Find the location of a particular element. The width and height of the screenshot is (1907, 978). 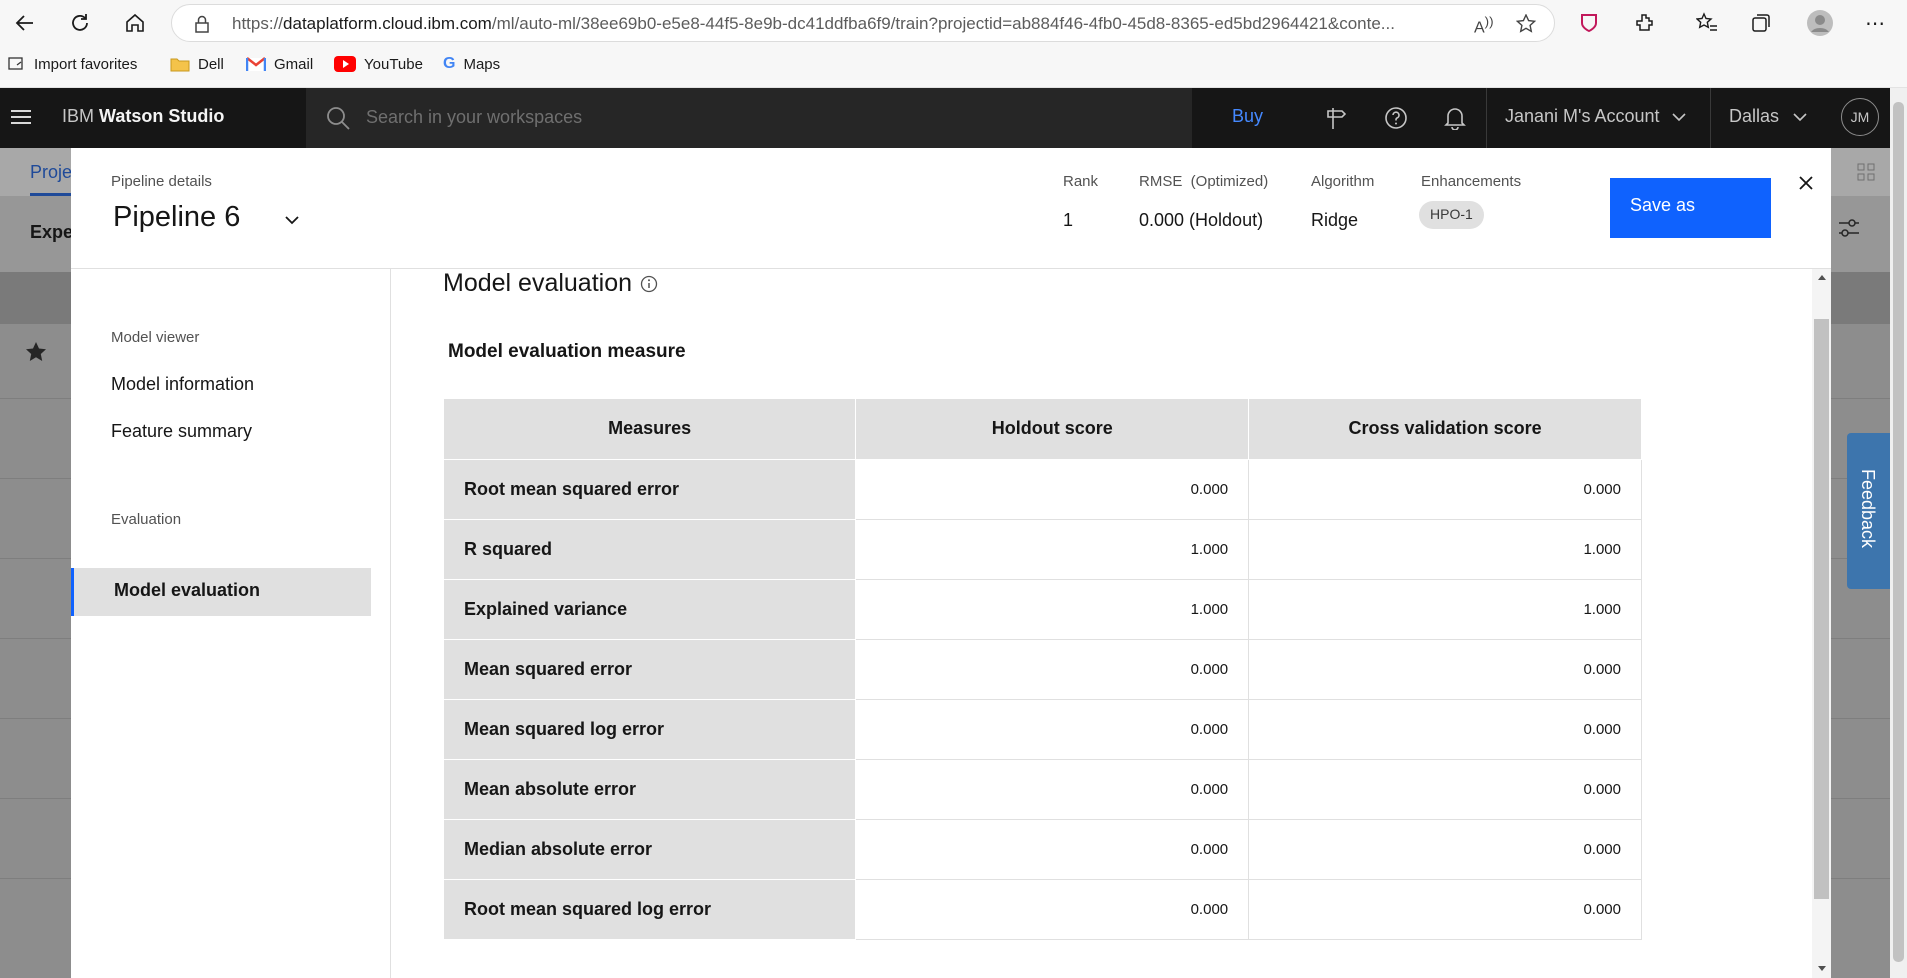

favorite-star-icon is located at coordinates (1527, 24).